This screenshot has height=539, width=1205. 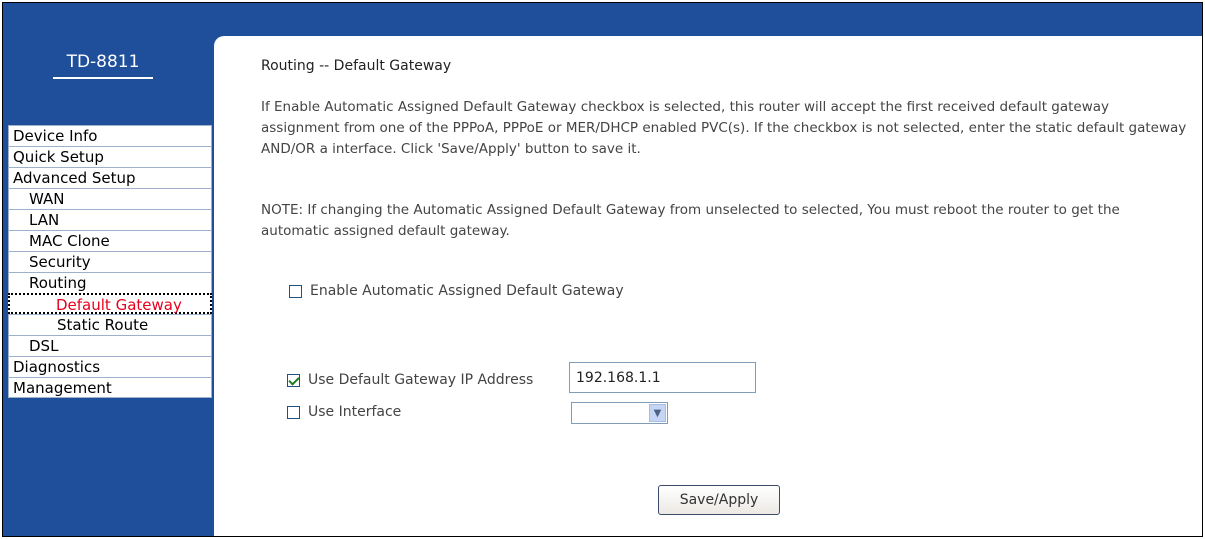 What do you see at coordinates (355, 412) in the screenshot?
I see `use-interface-label: Use Interface` at bounding box center [355, 412].